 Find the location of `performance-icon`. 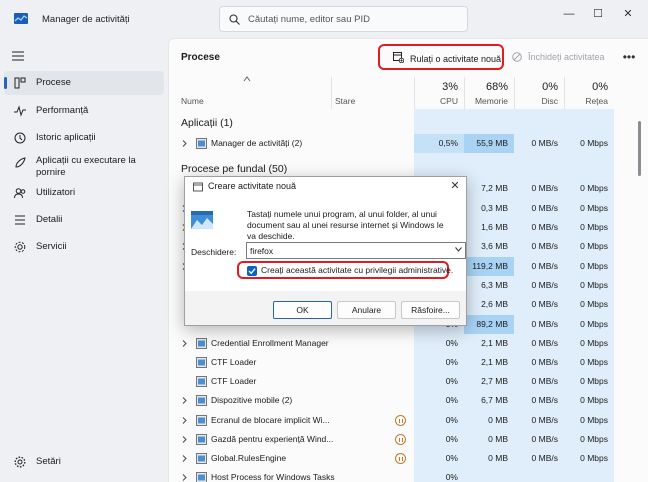

performance-icon is located at coordinates (20, 111).